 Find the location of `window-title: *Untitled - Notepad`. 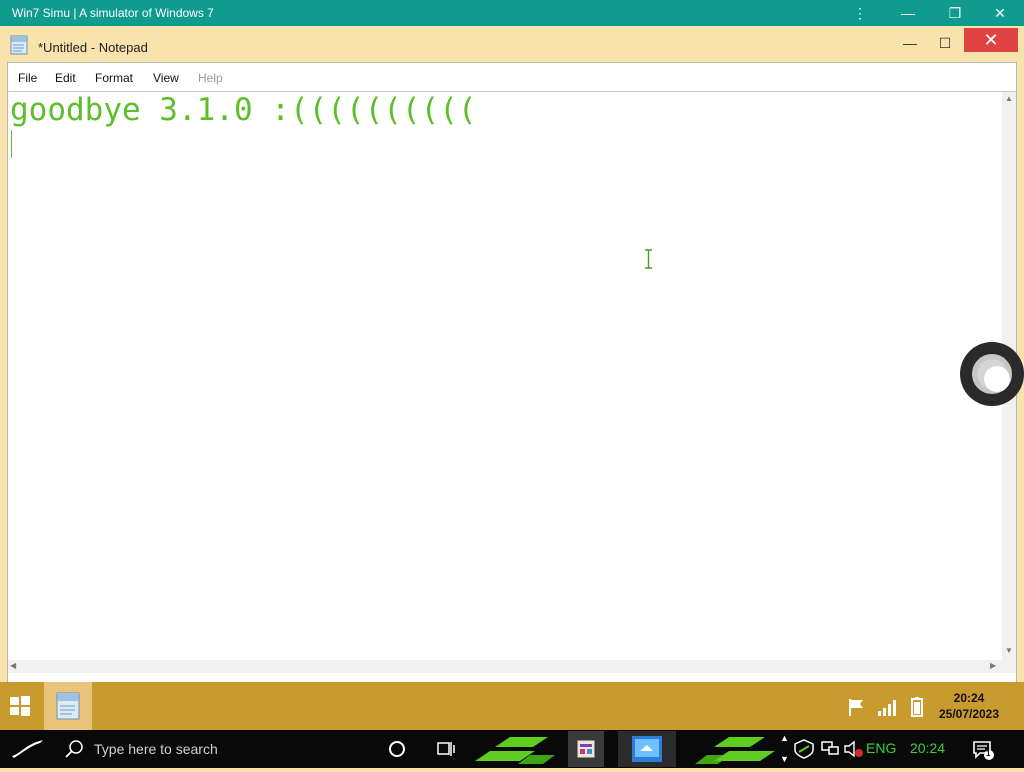

window-title: *Untitled - Notepad is located at coordinates (93, 47).